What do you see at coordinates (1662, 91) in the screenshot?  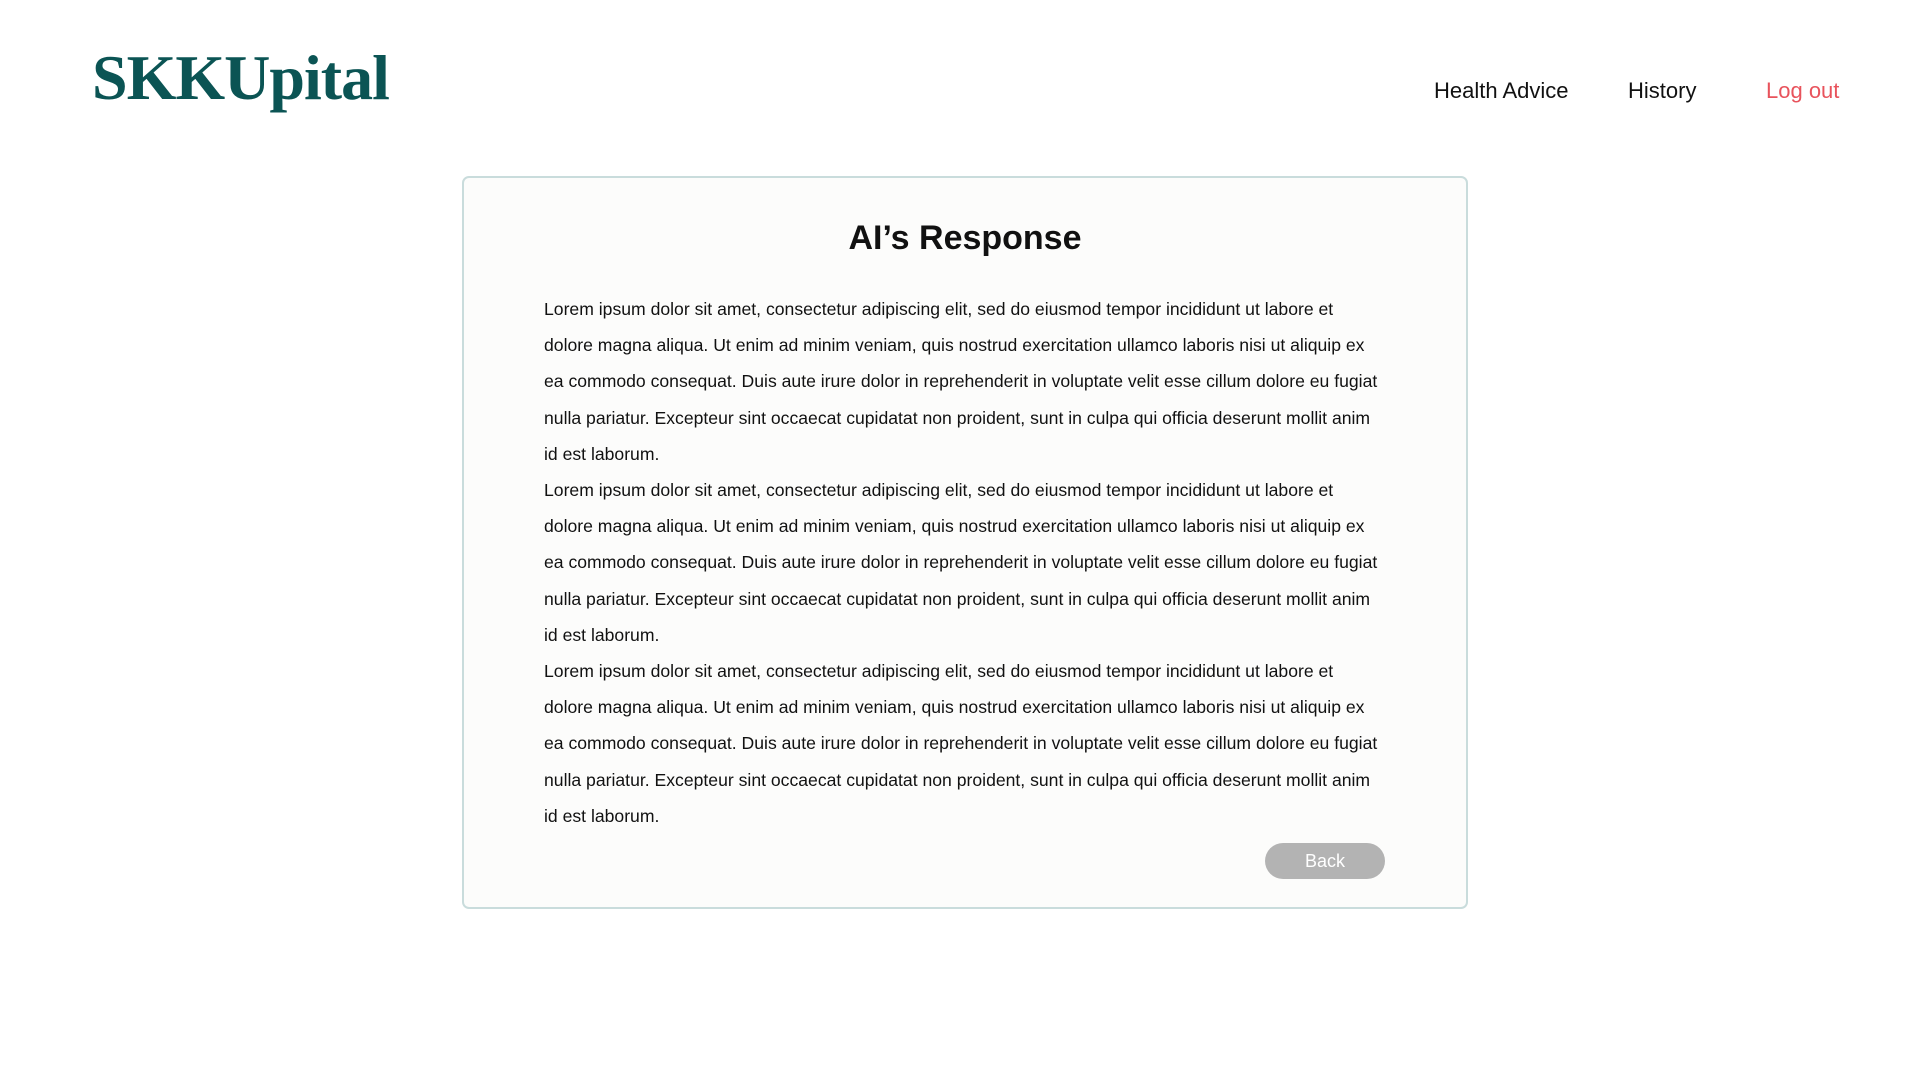 I see `nav-history: History` at bounding box center [1662, 91].